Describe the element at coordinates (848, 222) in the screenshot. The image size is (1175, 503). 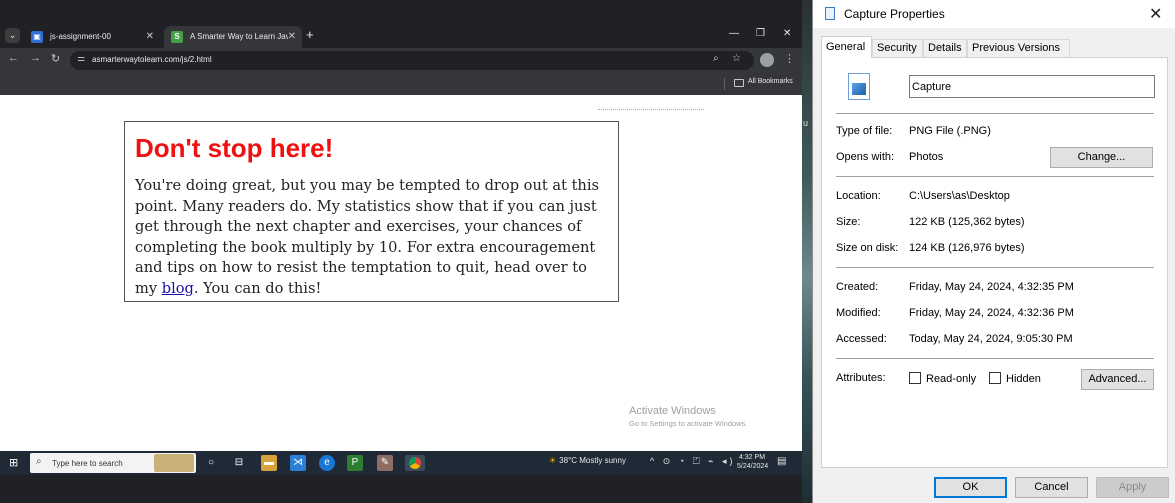
I see `size-label: Size:` at that location.